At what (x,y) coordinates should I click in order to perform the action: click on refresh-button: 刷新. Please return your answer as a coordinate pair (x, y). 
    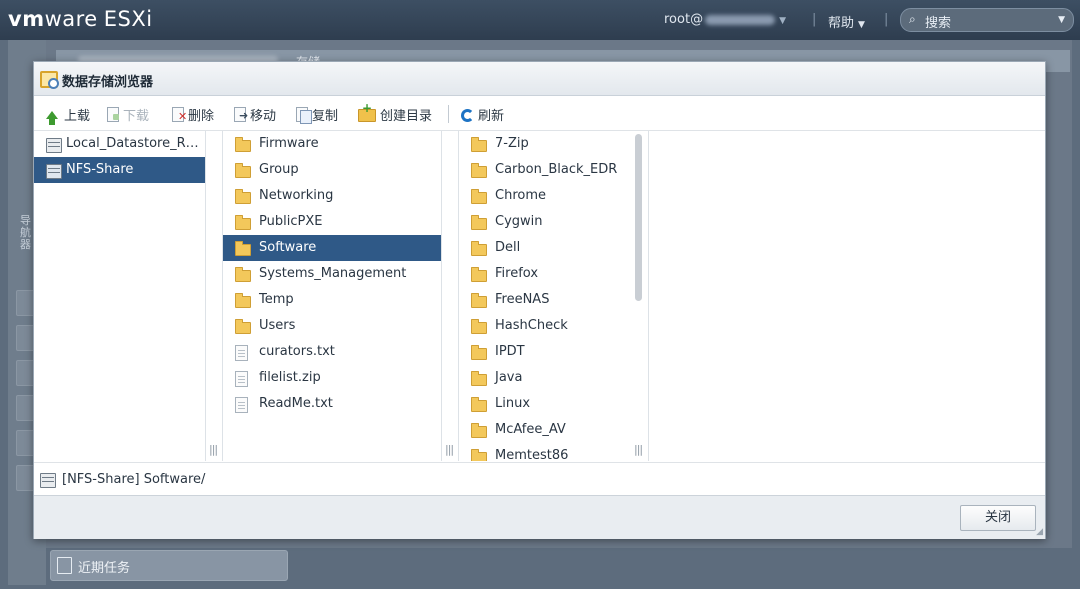
    Looking at the image, I should click on (482, 114).